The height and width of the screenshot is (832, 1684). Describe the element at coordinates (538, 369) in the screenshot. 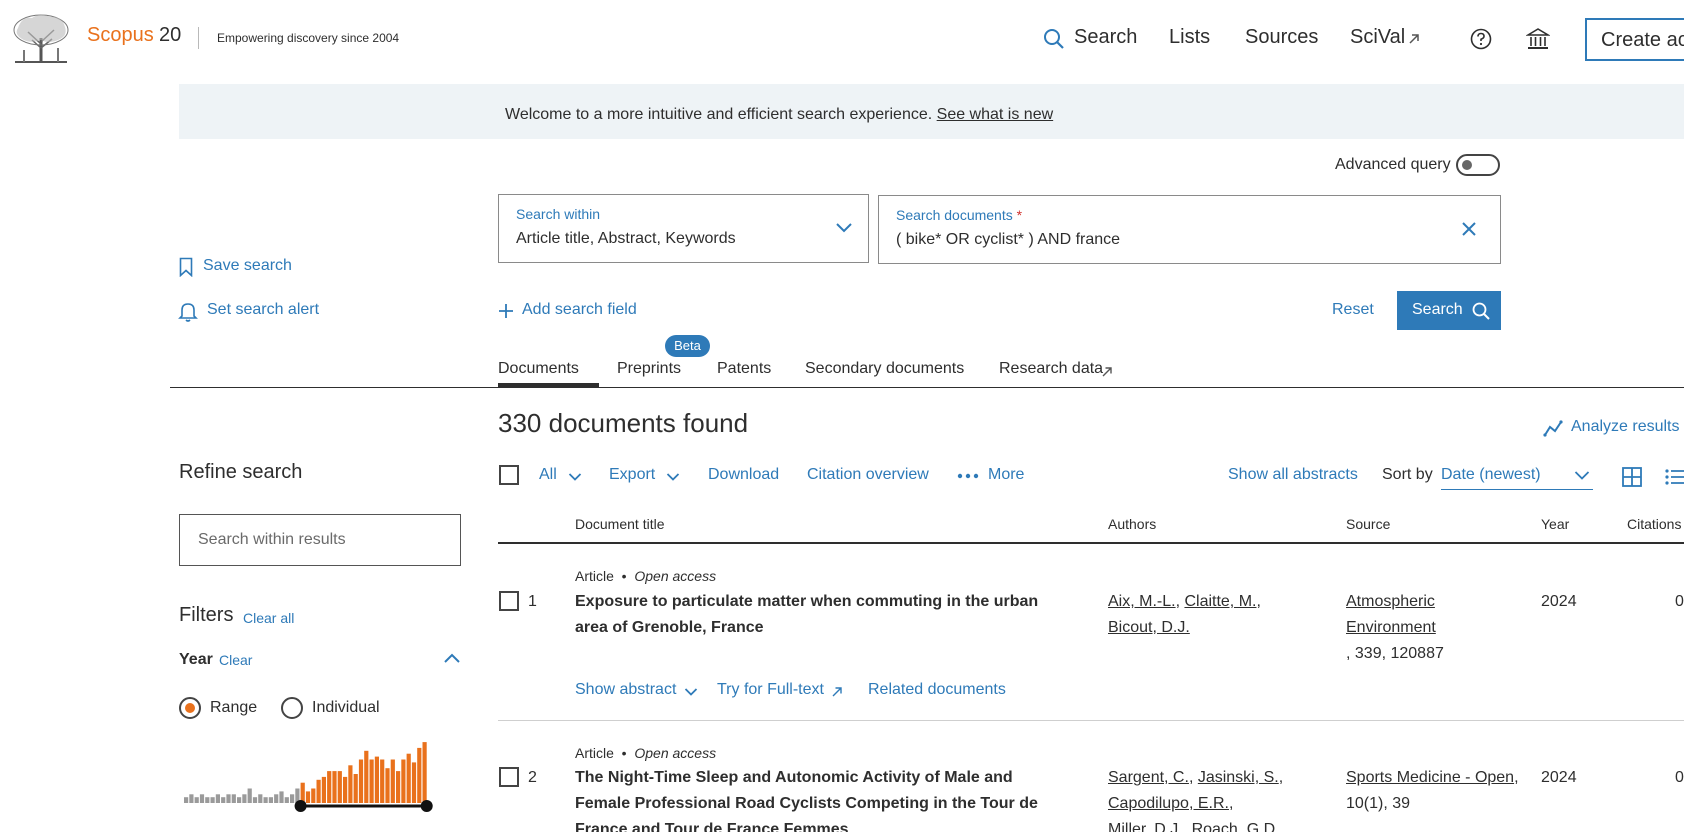

I see `tab-documents: Documents` at that location.